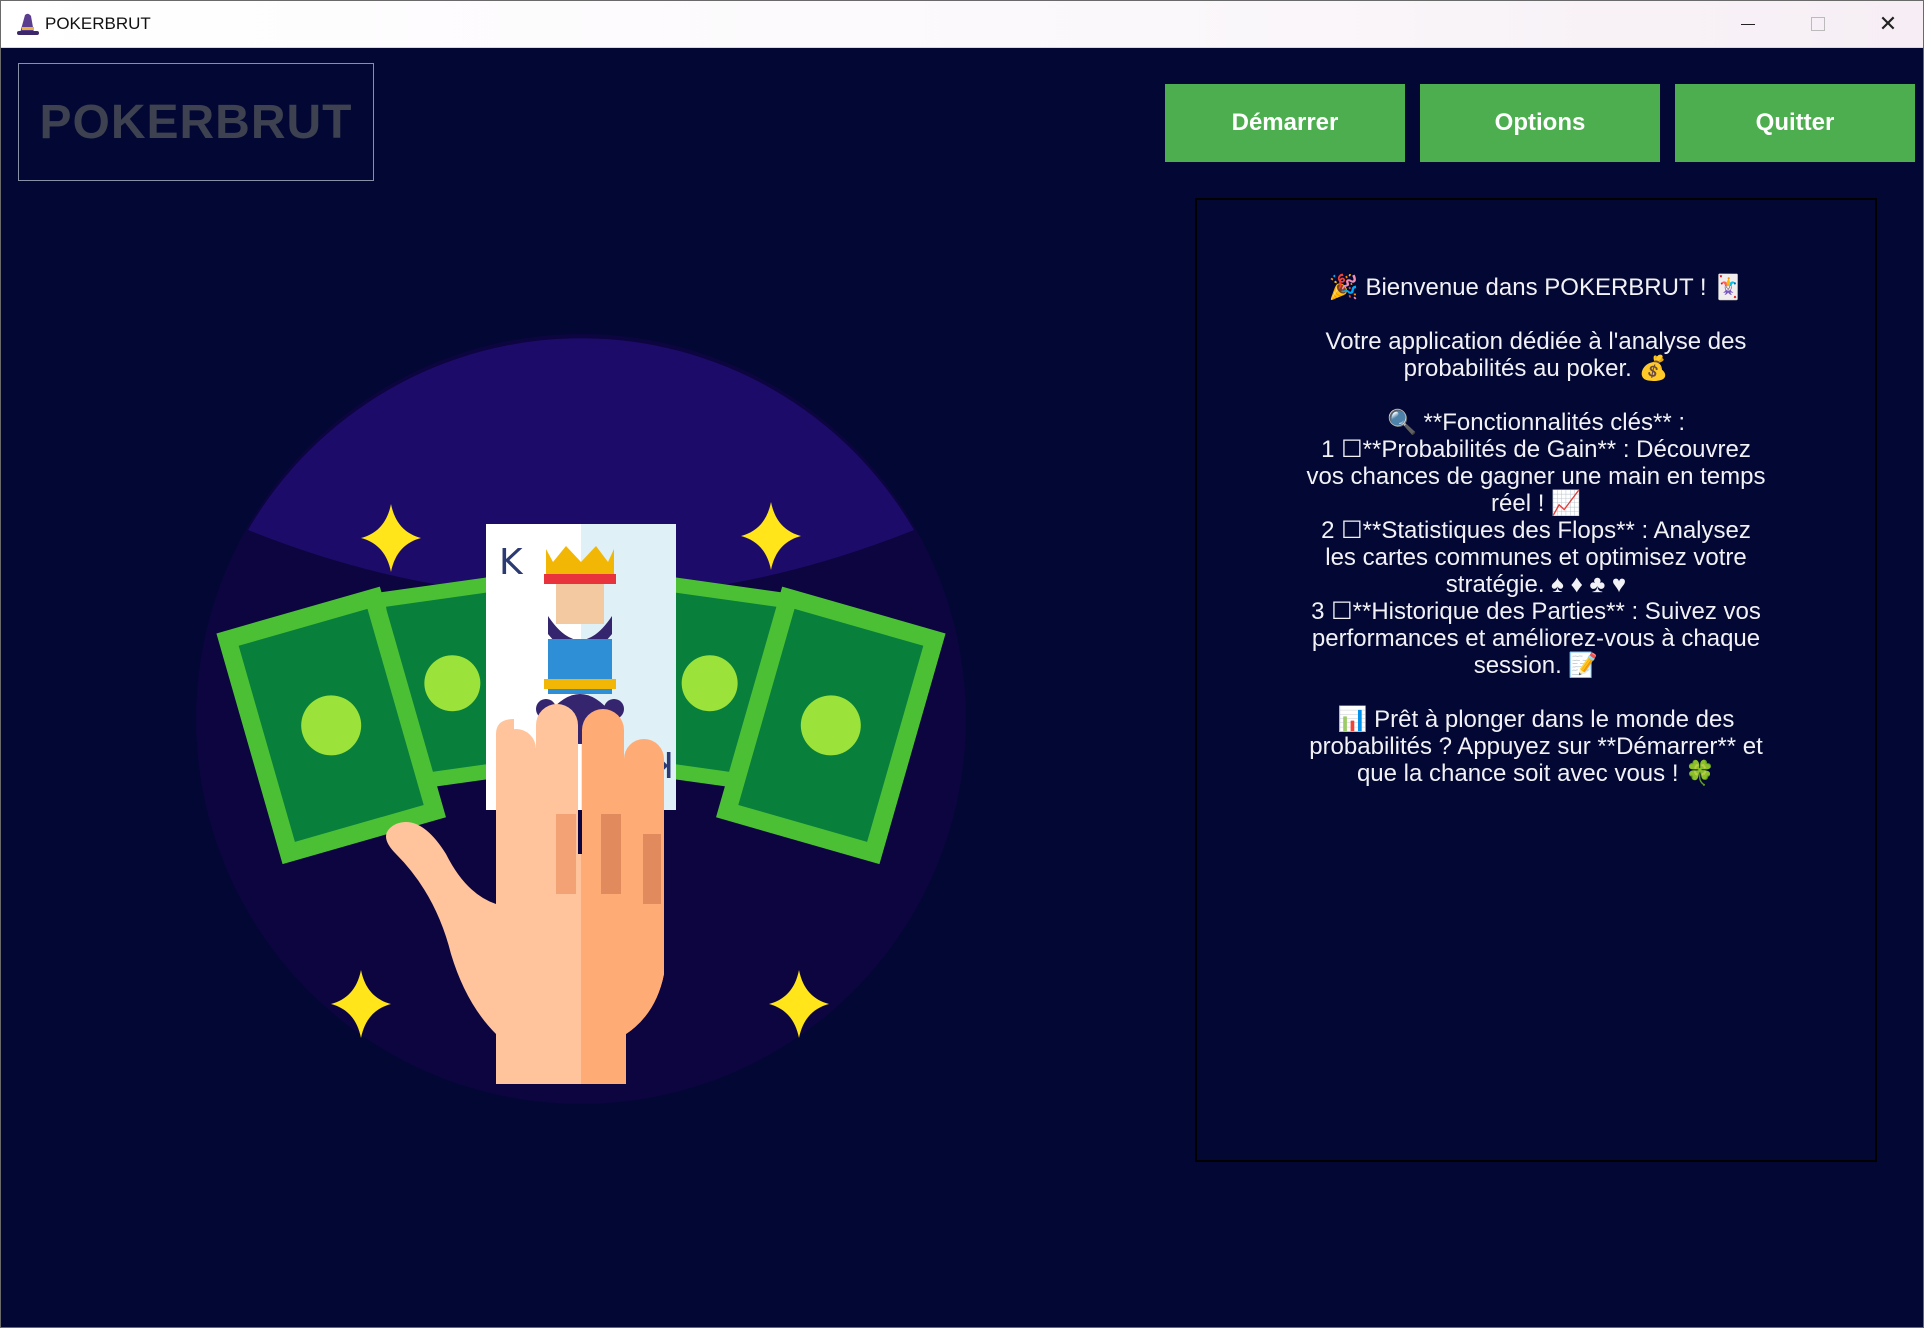 The image size is (1924, 1328). I want to click on logo-box: POKERBRUT, so click(196, 122).